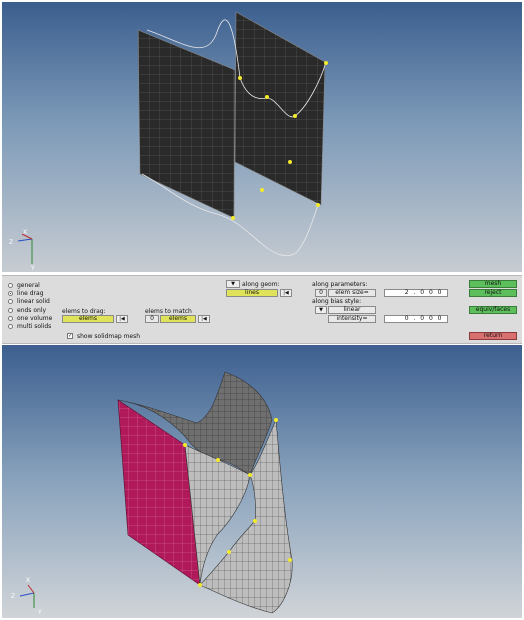  What do you see at coordinates (10, 293) in the screenshot?
I see `radio-line-drag` at bounding box center [10, 293].